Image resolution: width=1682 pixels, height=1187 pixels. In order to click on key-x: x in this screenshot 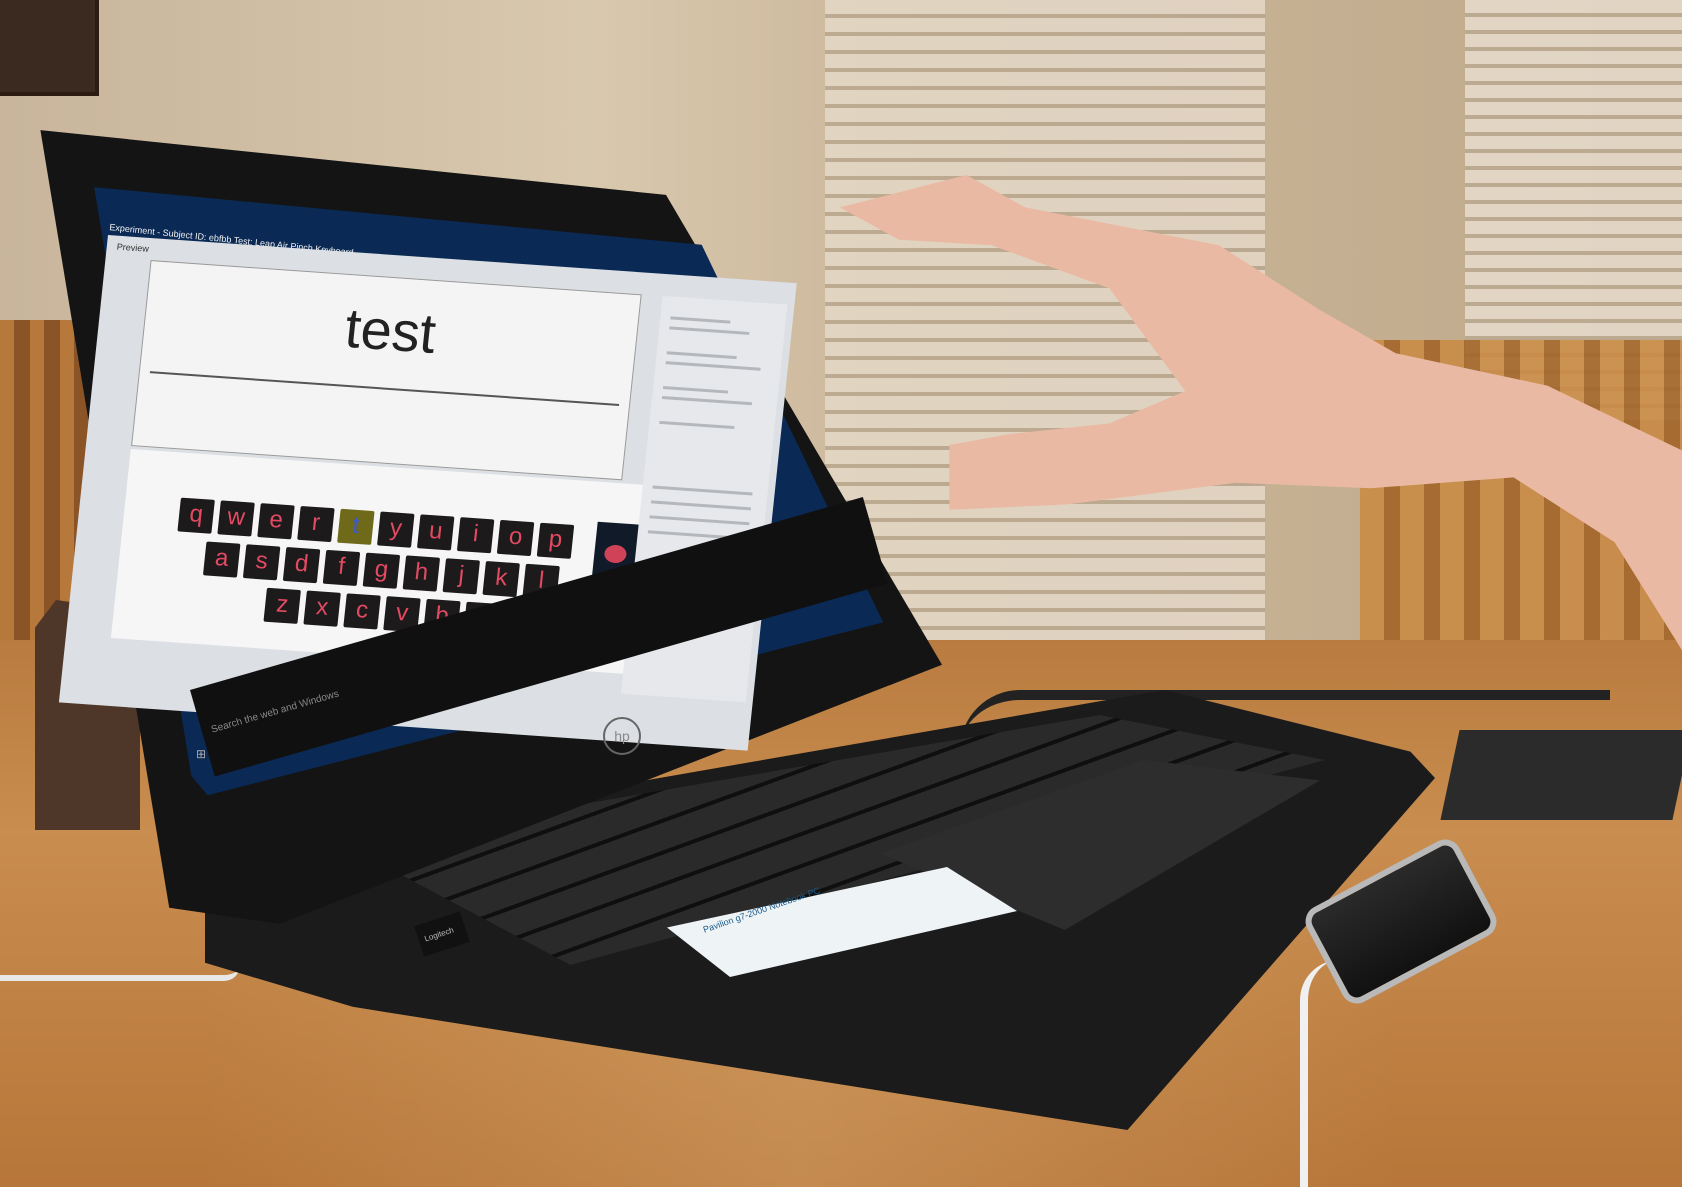, I will do `click(322, 608)`.